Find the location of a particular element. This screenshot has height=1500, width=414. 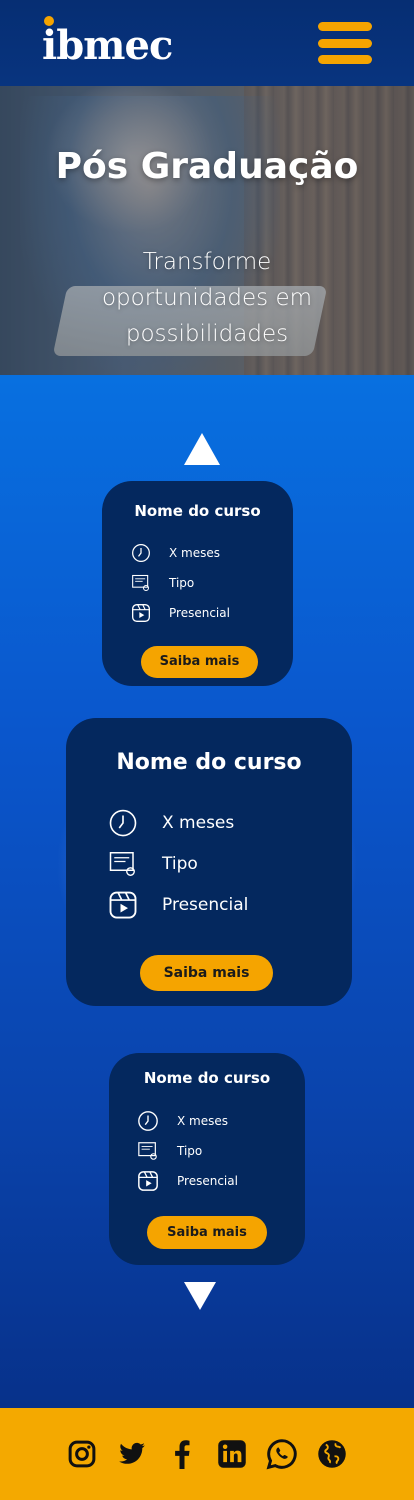

logo-text: ibmec is located at coordinates (107, 45).